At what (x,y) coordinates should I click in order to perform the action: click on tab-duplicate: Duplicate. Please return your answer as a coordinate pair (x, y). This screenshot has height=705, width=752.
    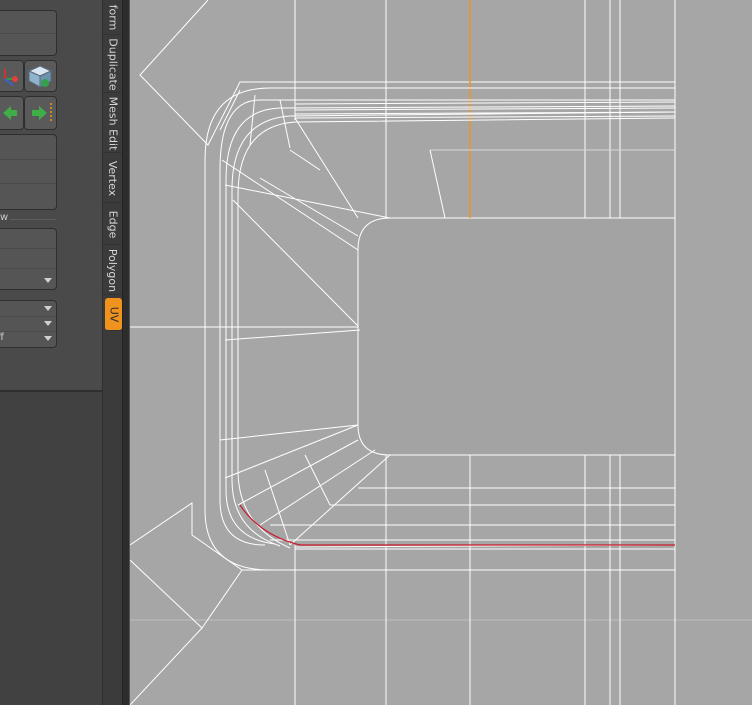
    Looking at the image, I should click on (113, 64).